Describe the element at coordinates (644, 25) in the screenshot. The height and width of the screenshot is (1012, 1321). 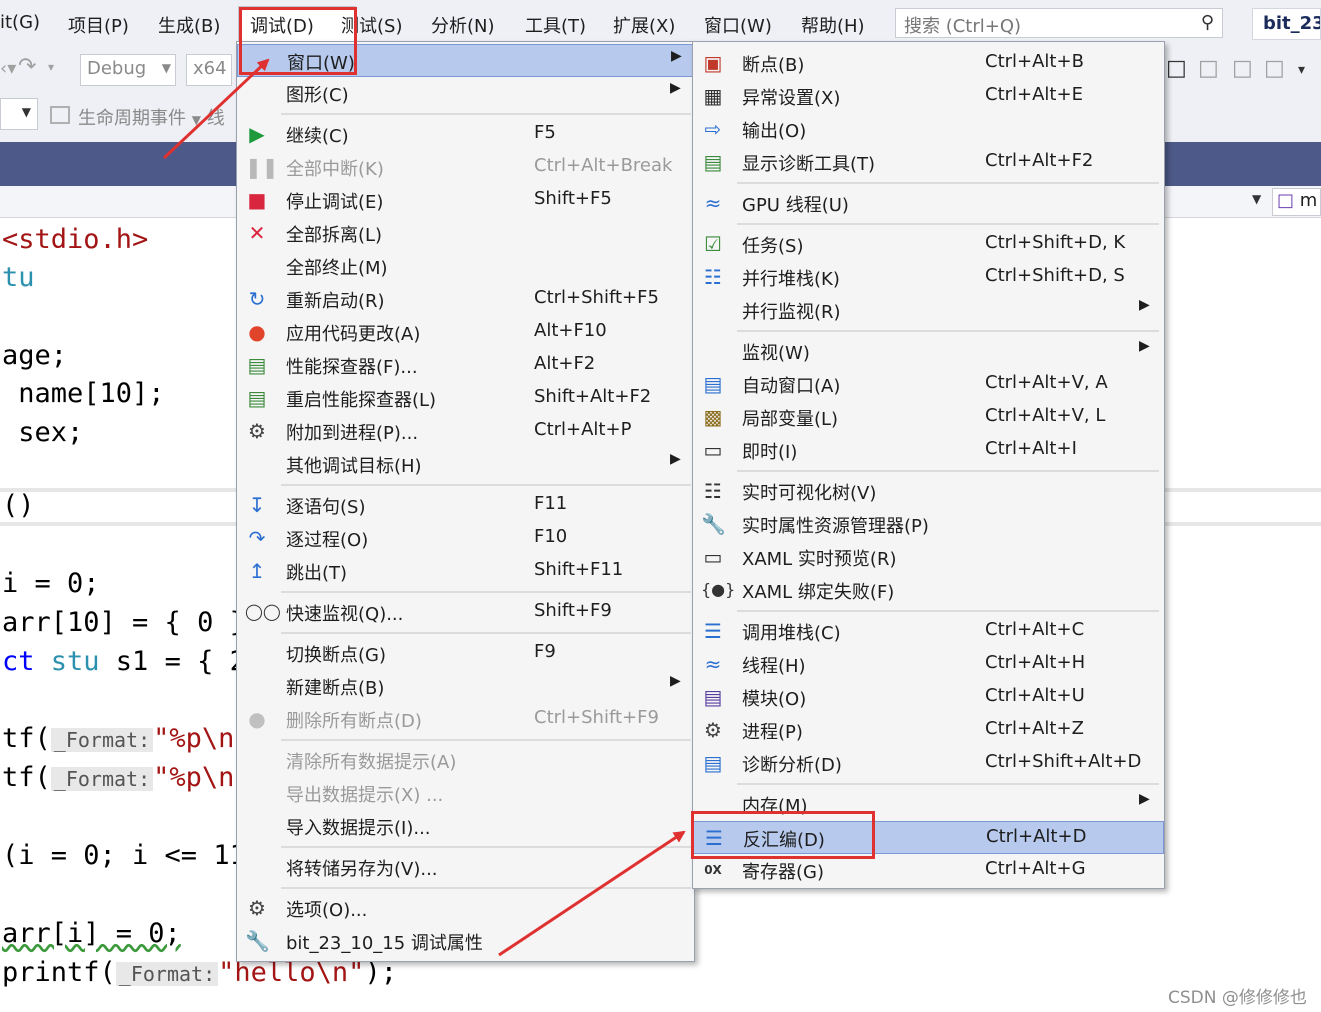
I see `menu-extensions: 扩展(X)` at that location.